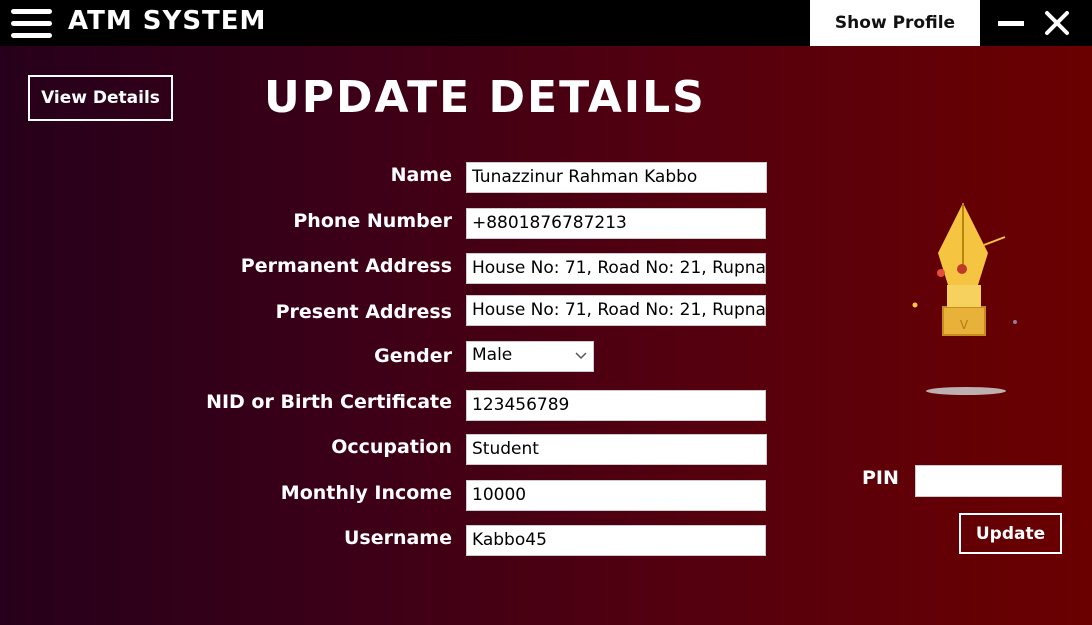 The height and width of the screenshot is (625, 1092). Describe the element at coordinates (616, 310) in the screenshot. I see `present-address-field: House No: 71, Road No: 21, Rupnagar` at that location.